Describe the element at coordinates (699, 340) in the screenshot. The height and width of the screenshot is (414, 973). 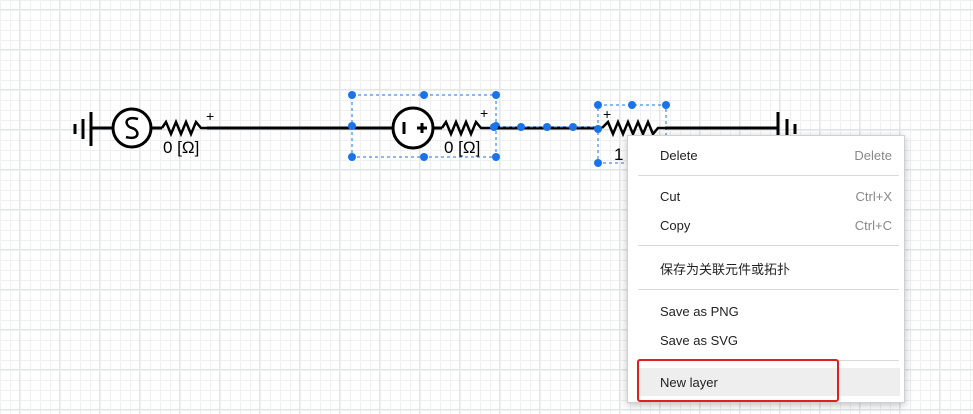
I see `menu-item-label: Save as SVG` at that location.